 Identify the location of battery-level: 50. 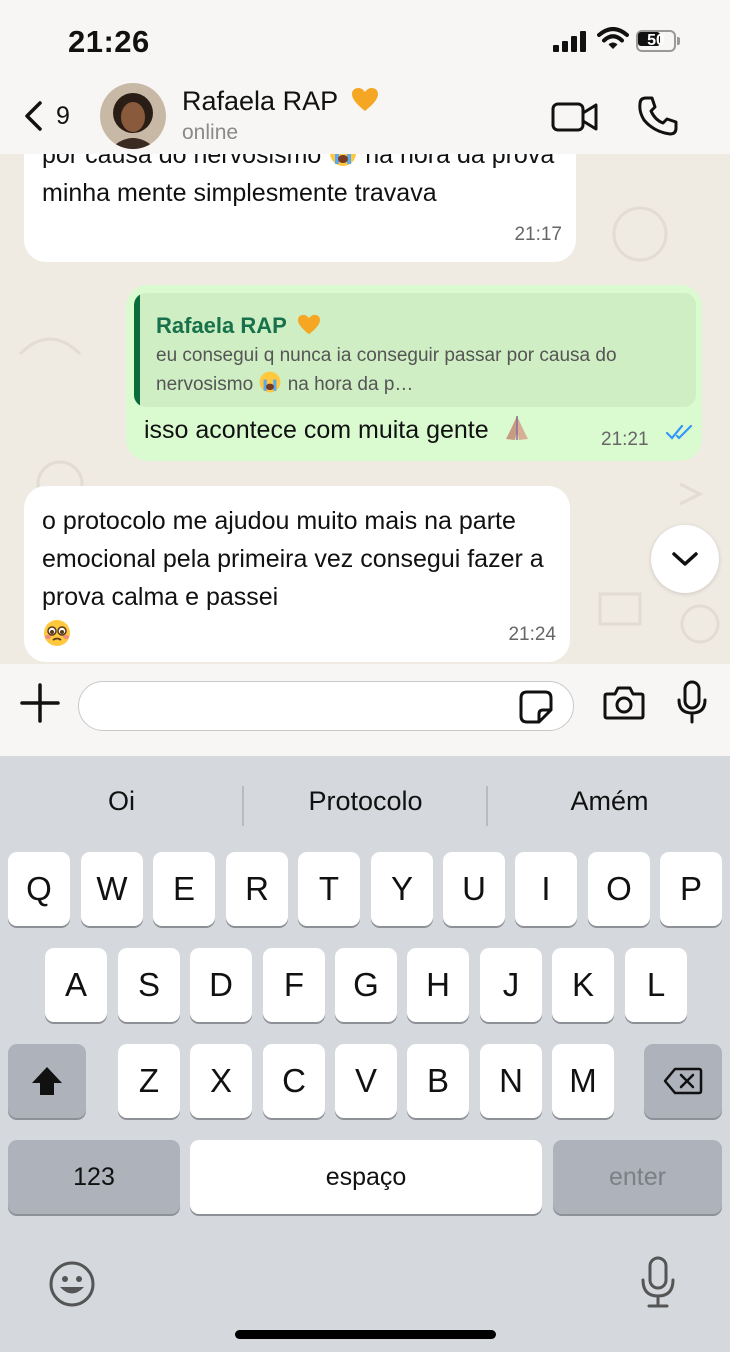
(656, 40).